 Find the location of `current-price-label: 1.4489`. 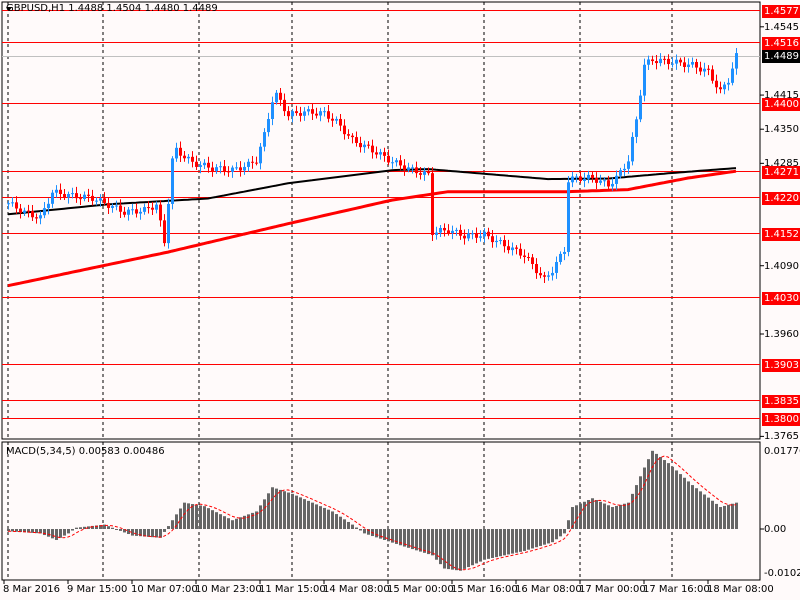

current-price-label: 1.4489 is located at coordinates (781, 56).